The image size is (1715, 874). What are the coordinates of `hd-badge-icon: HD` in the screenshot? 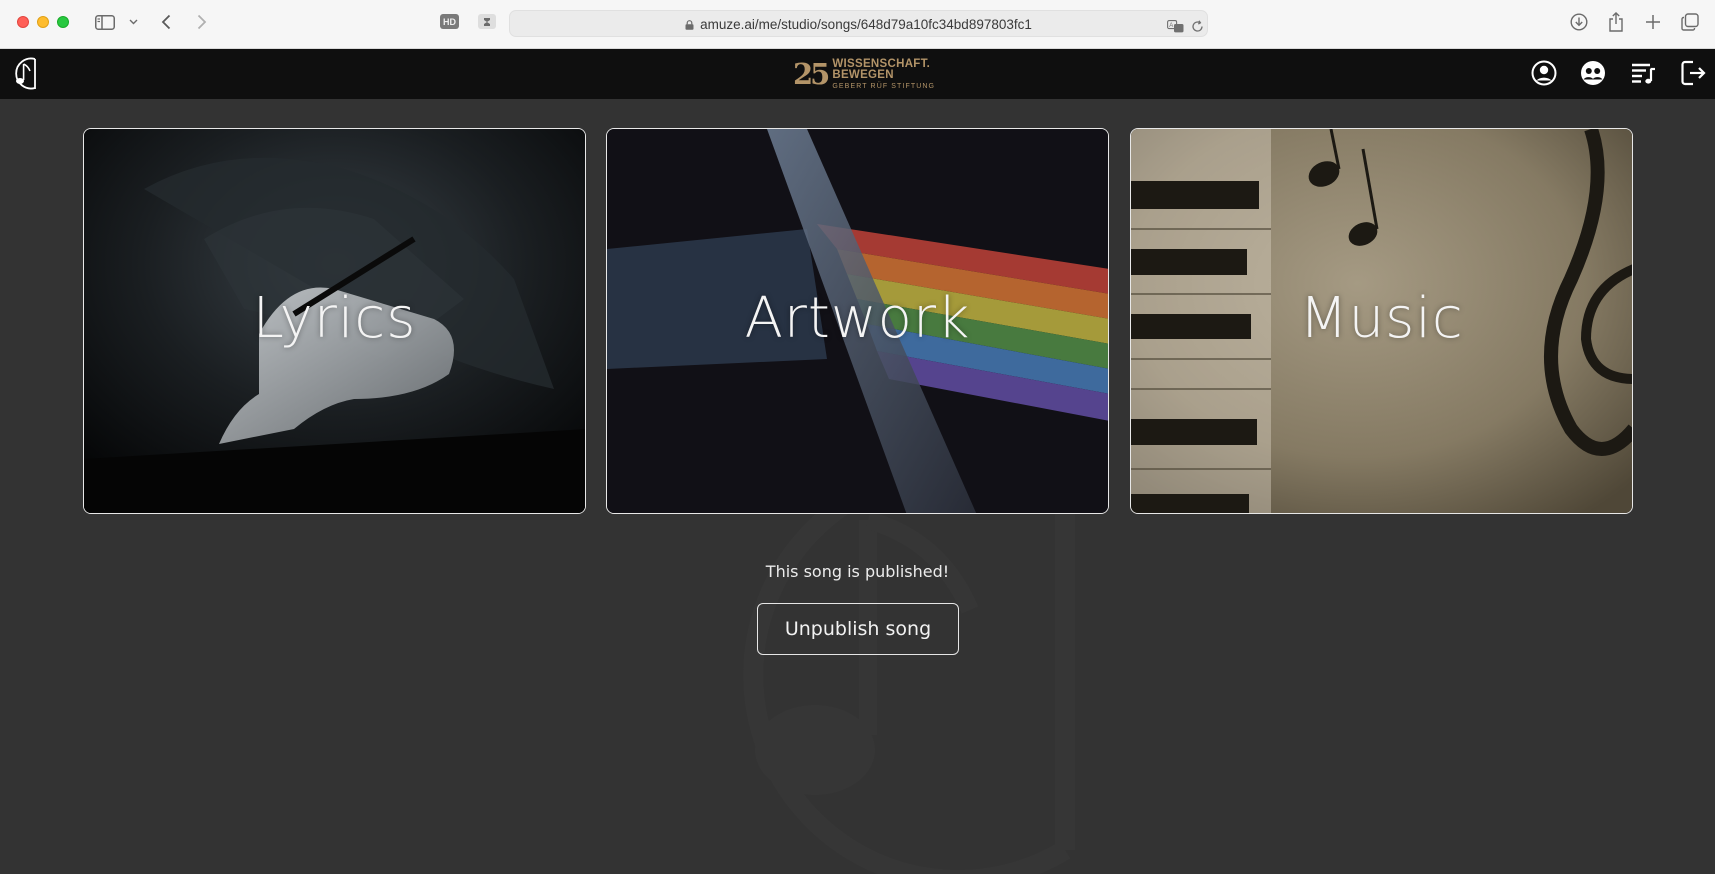 It's located at (449, 21).